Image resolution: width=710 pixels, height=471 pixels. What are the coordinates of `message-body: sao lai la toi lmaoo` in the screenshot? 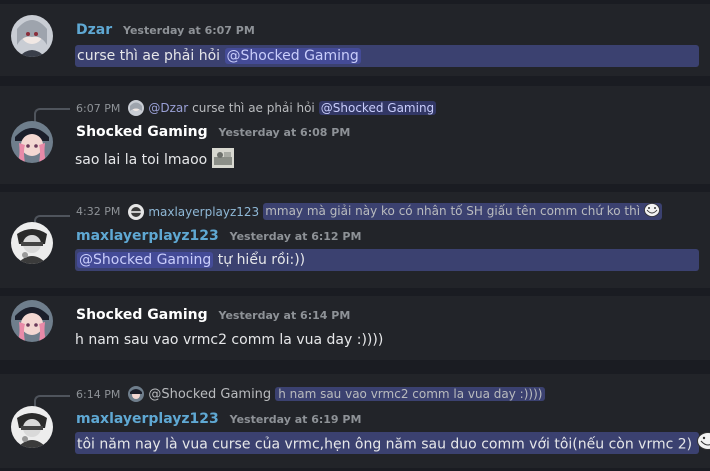 It's located at (154, 160).